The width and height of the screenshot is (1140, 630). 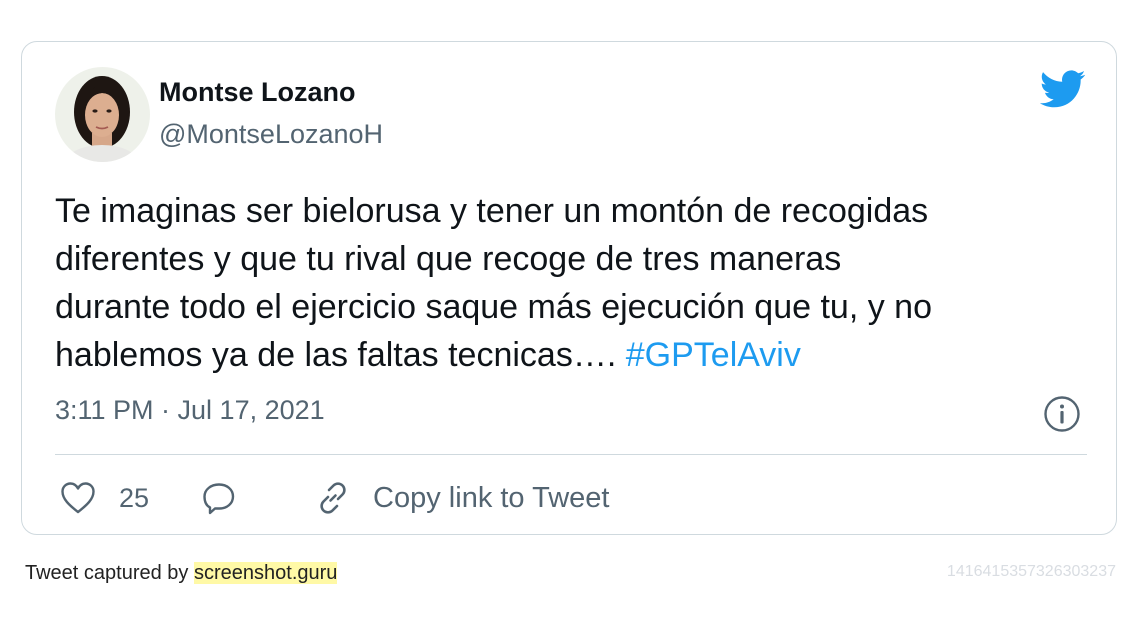 I want to click on tweet-actions: 25 Copy link to Tweet, so click(x=334, y=498).